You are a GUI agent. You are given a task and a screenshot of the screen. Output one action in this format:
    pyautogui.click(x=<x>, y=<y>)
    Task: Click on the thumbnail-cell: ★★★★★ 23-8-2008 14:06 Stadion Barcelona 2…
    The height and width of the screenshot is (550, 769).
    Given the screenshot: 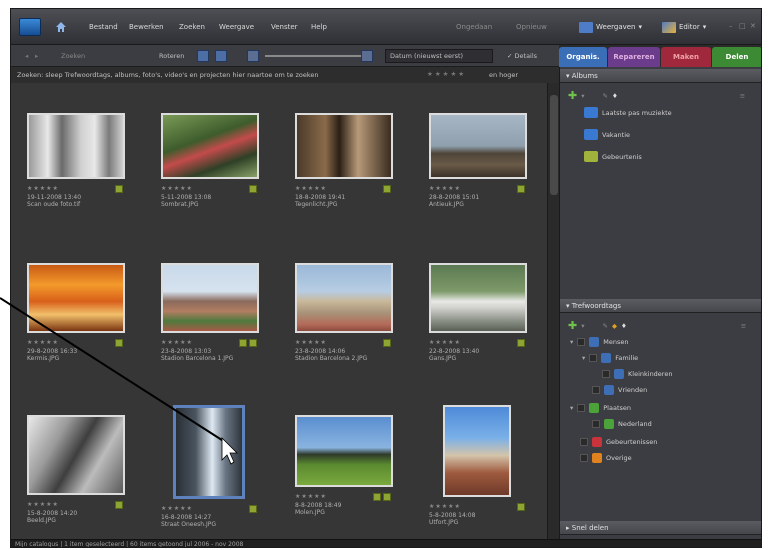 What is the action you would take?
    pyautogui.click(x=339, y=303)
    